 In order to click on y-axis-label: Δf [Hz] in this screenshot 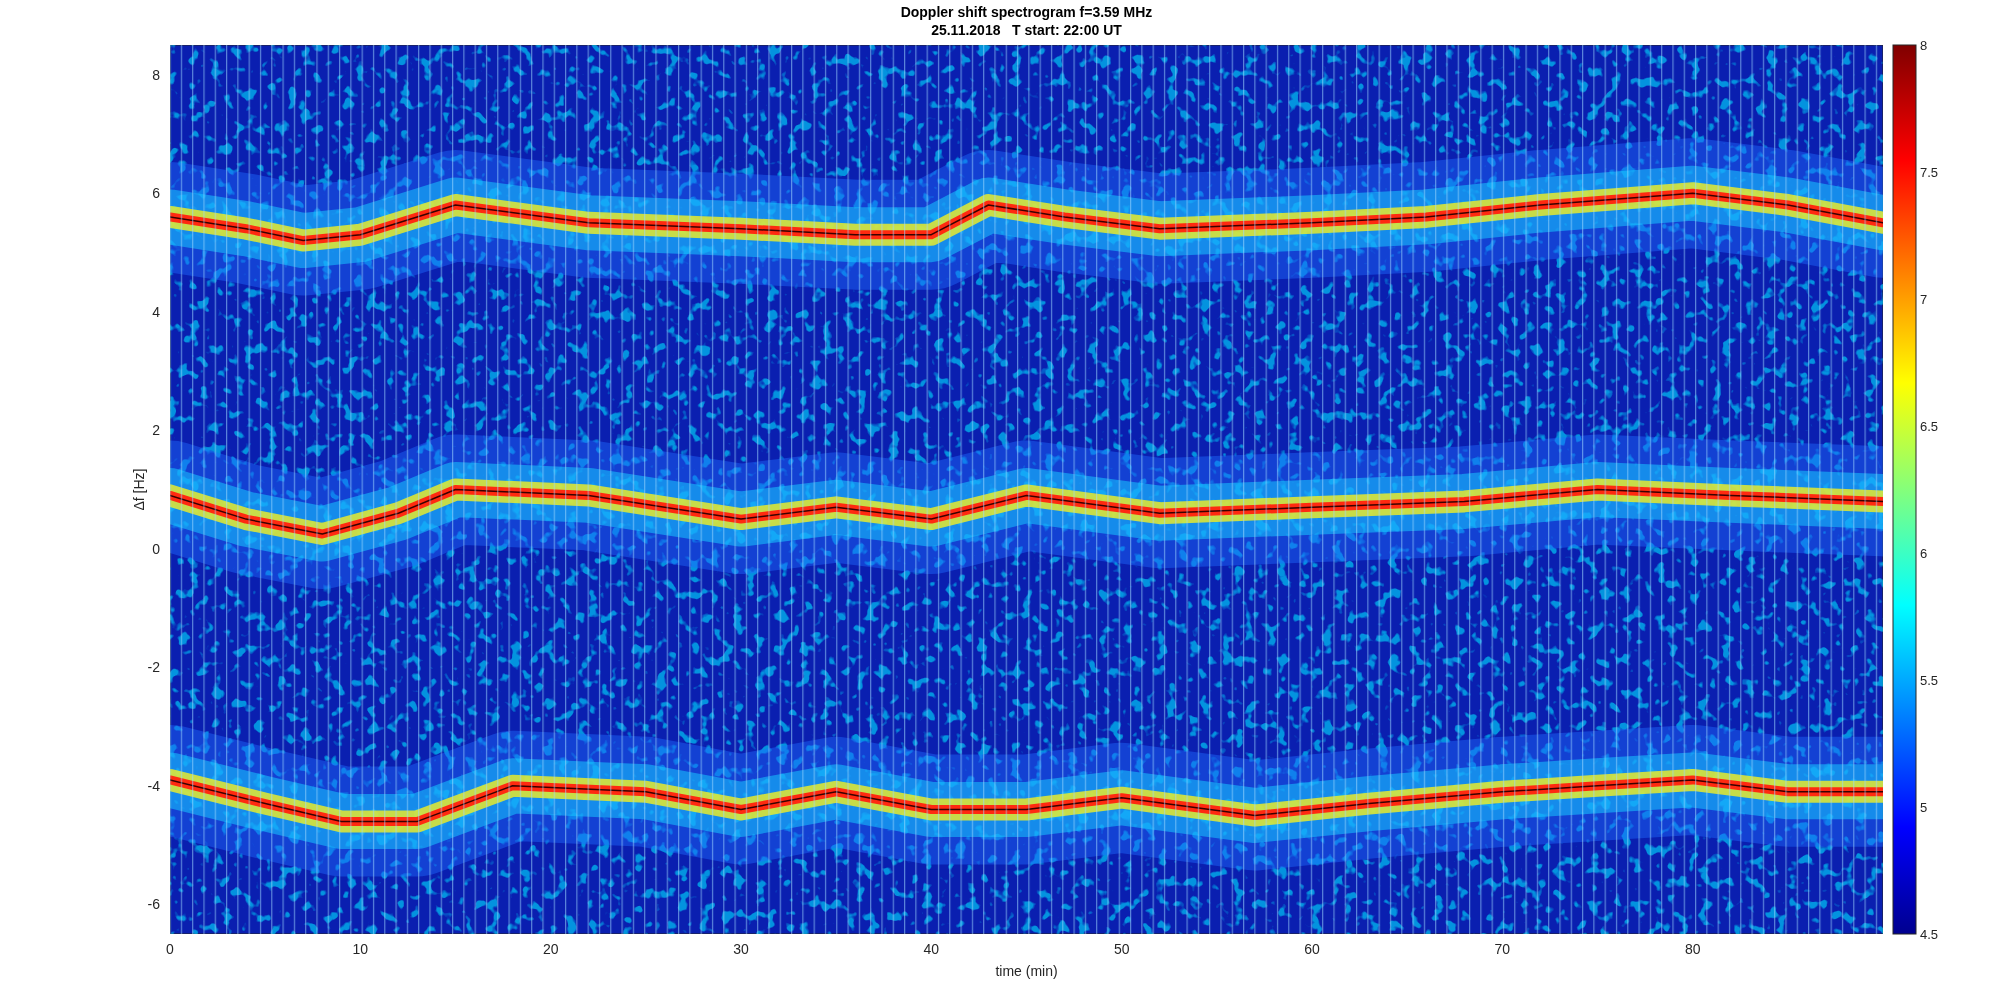, I will do `click(139, 489)`.